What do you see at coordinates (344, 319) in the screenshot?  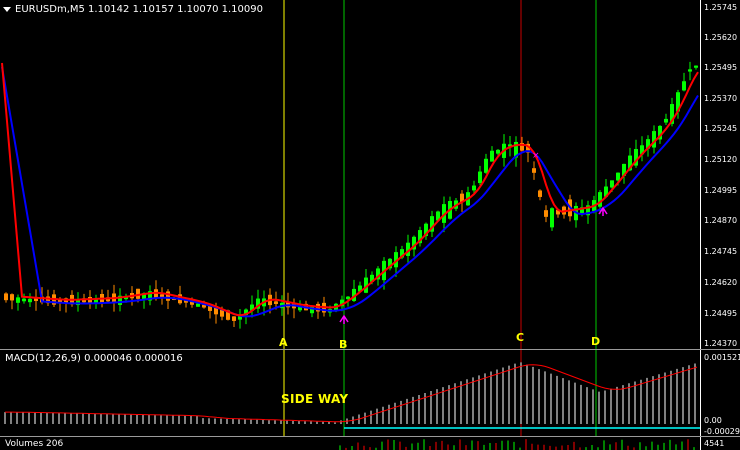 I see `buy-arrow-icon` at bounding box center [344, 319].